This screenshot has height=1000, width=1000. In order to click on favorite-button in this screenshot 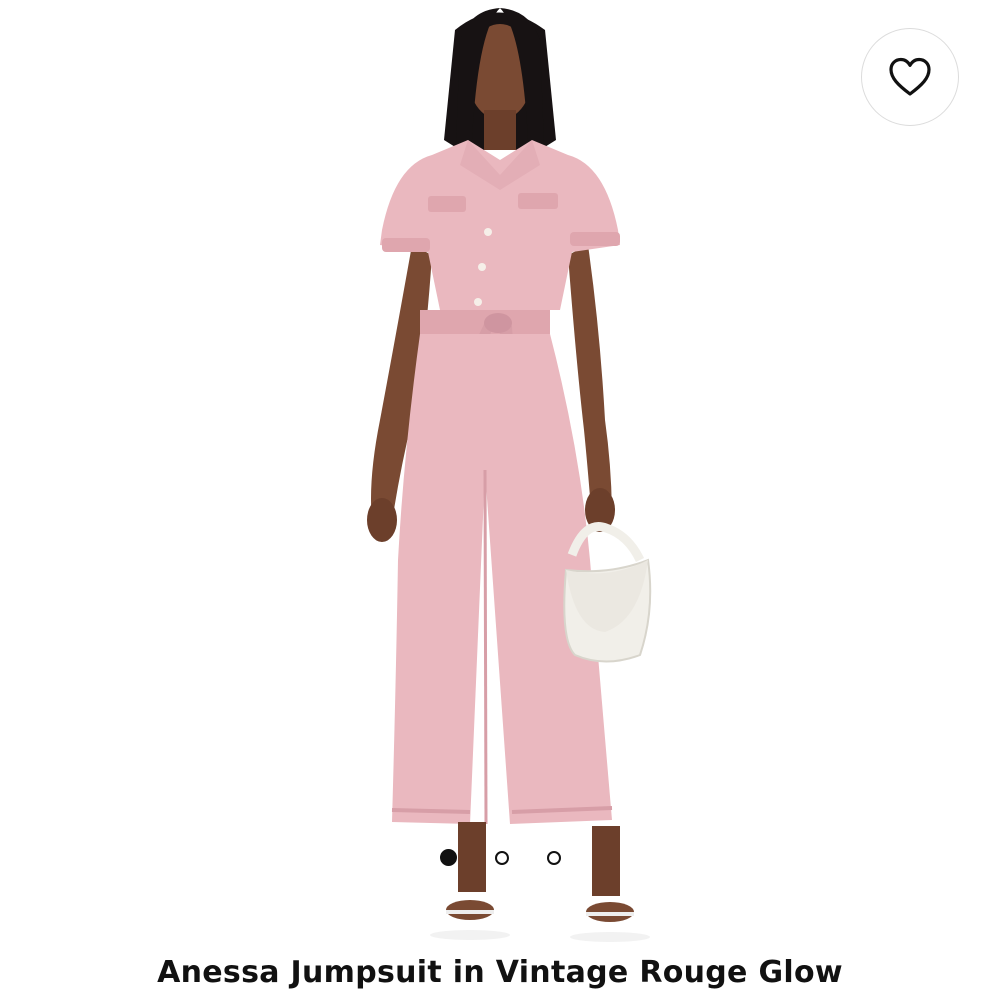, I will do `click(910, 77)`.